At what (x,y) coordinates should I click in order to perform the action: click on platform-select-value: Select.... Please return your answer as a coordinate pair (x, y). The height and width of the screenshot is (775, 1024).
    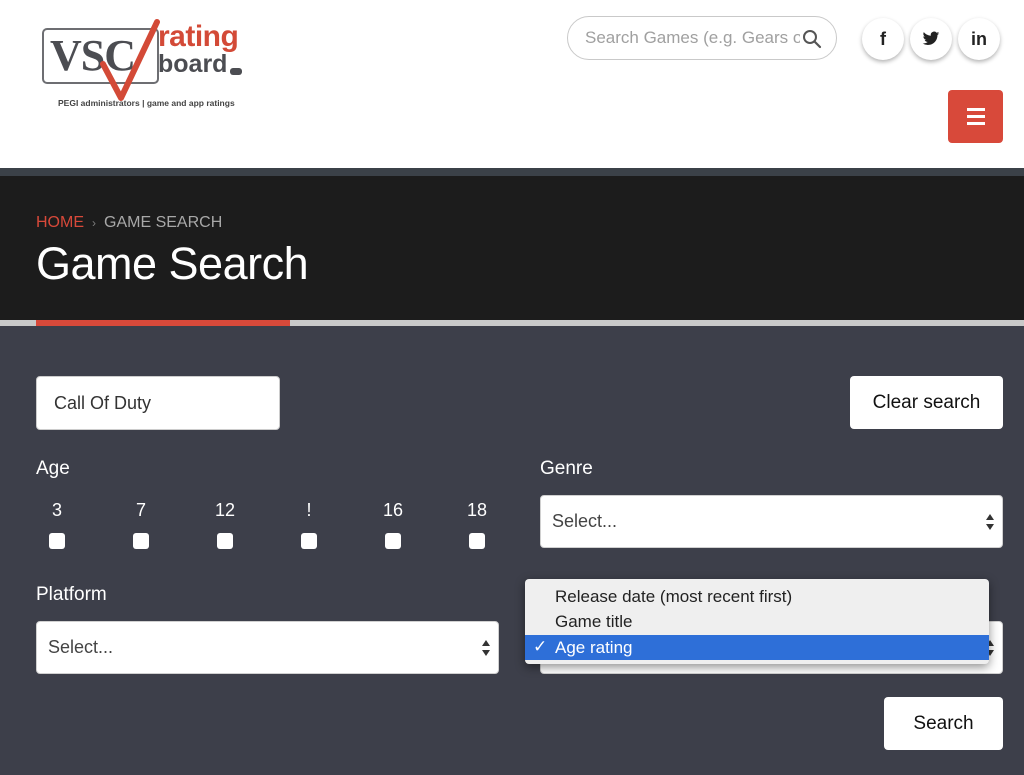
    Looking at the image, I should click on (81, 647).